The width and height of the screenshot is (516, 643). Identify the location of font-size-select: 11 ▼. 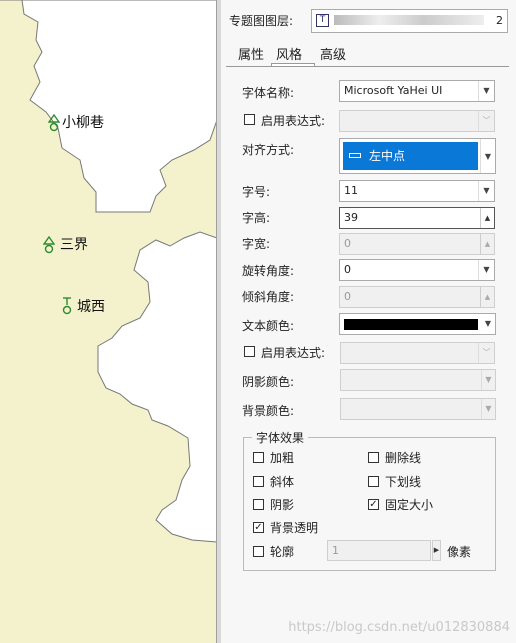
(417, 191).